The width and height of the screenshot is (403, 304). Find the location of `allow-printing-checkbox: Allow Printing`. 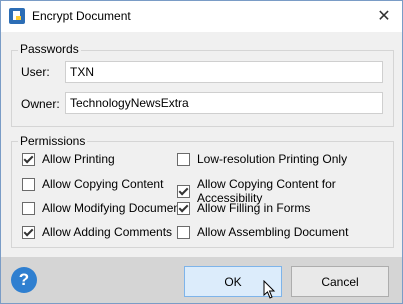

allow-printing-checkbox: Allow Printing is located at coordinates (68, 159).